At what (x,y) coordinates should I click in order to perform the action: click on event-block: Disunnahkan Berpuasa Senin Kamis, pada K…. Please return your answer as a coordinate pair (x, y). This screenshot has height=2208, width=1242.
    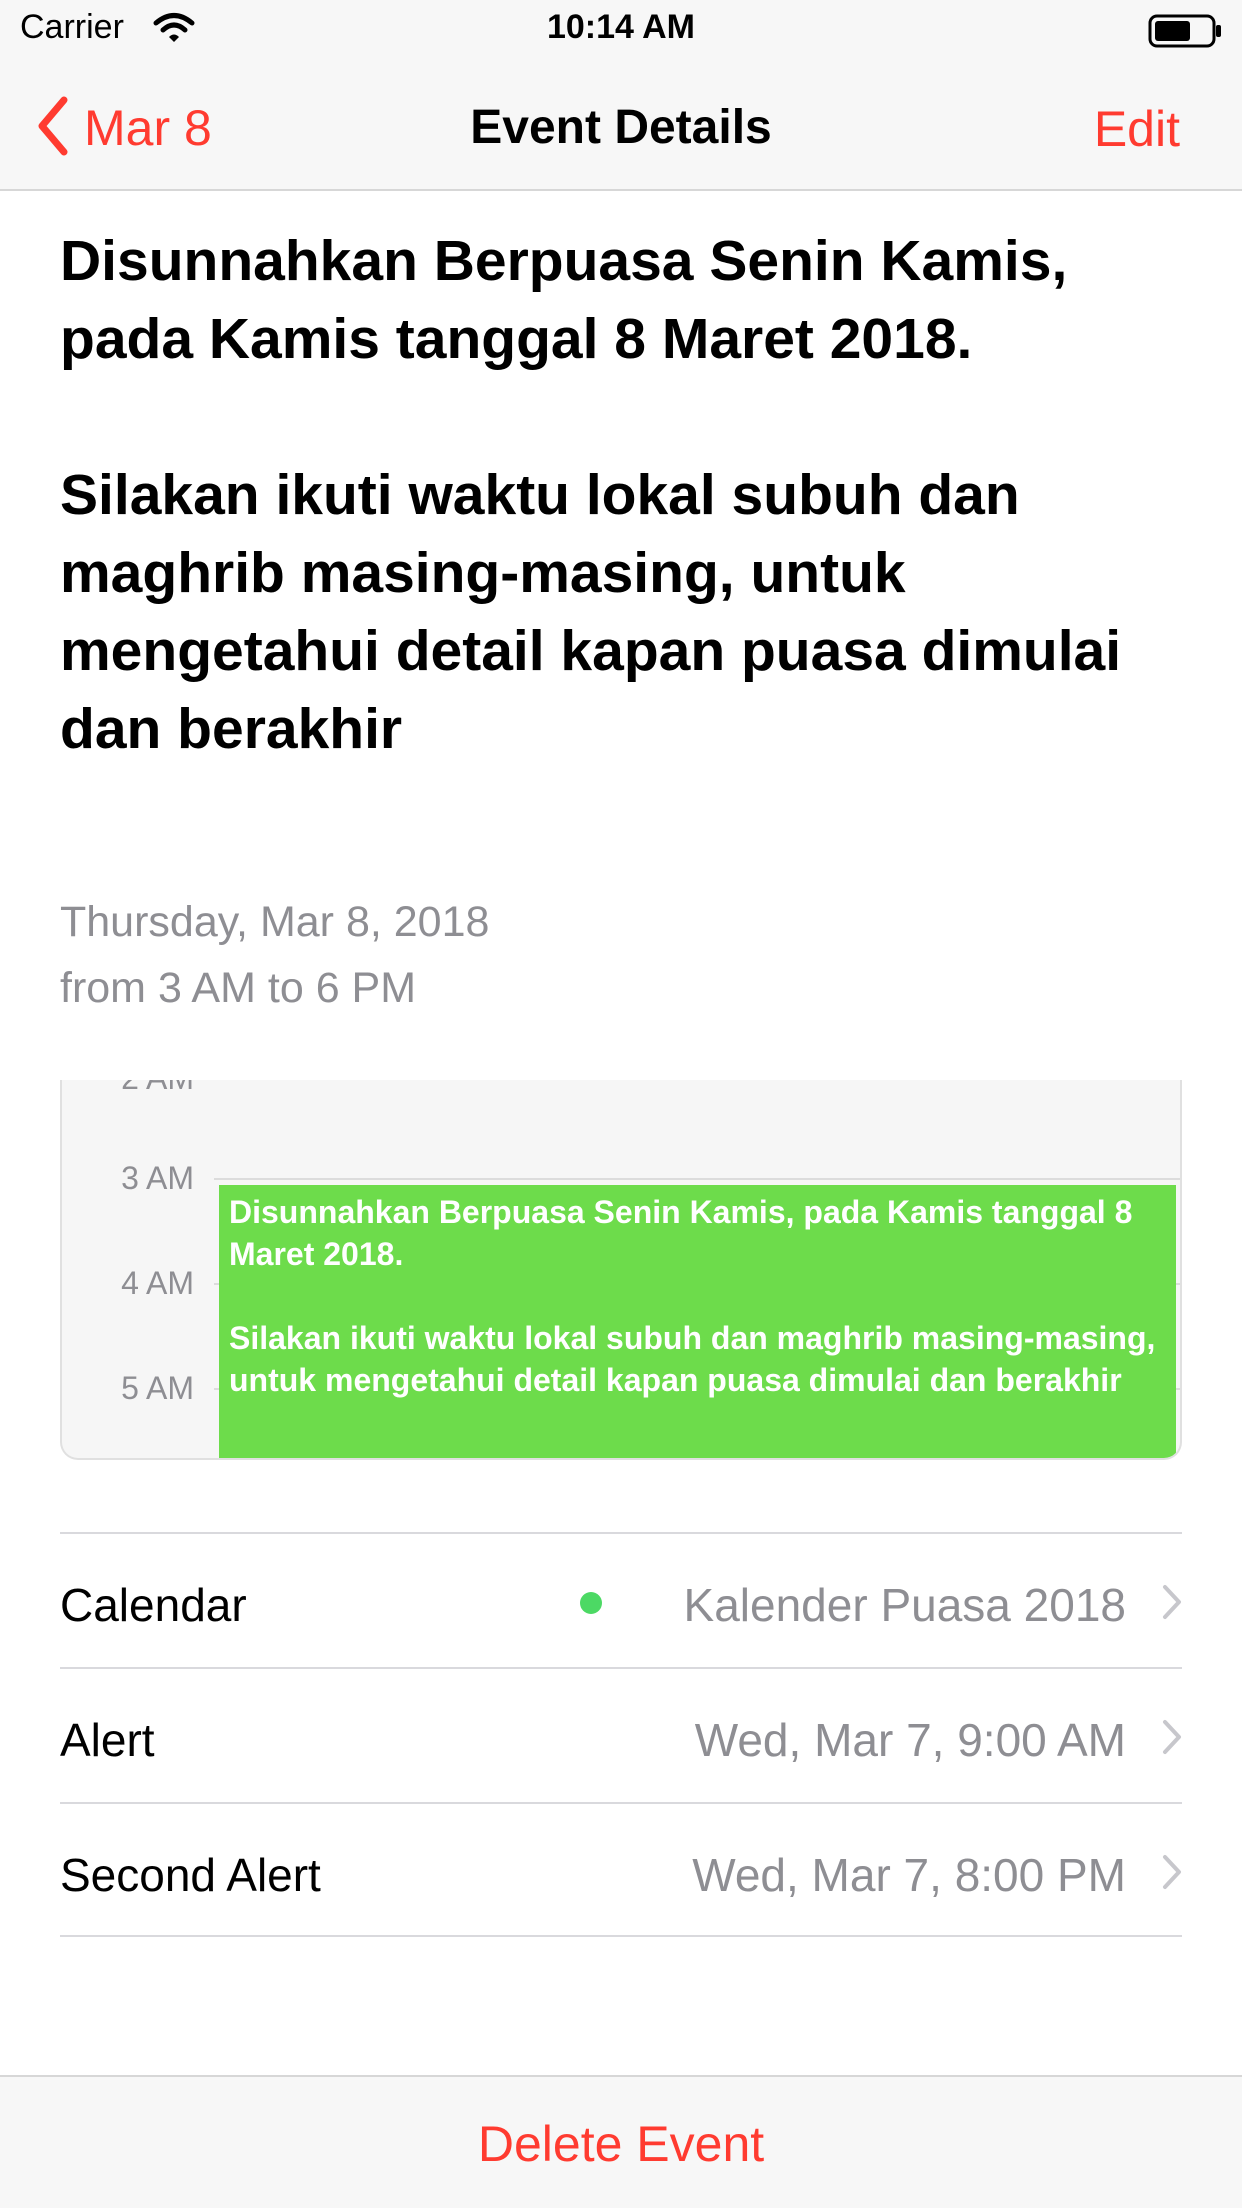
    Looking at the image, I should click on (697, 1321).